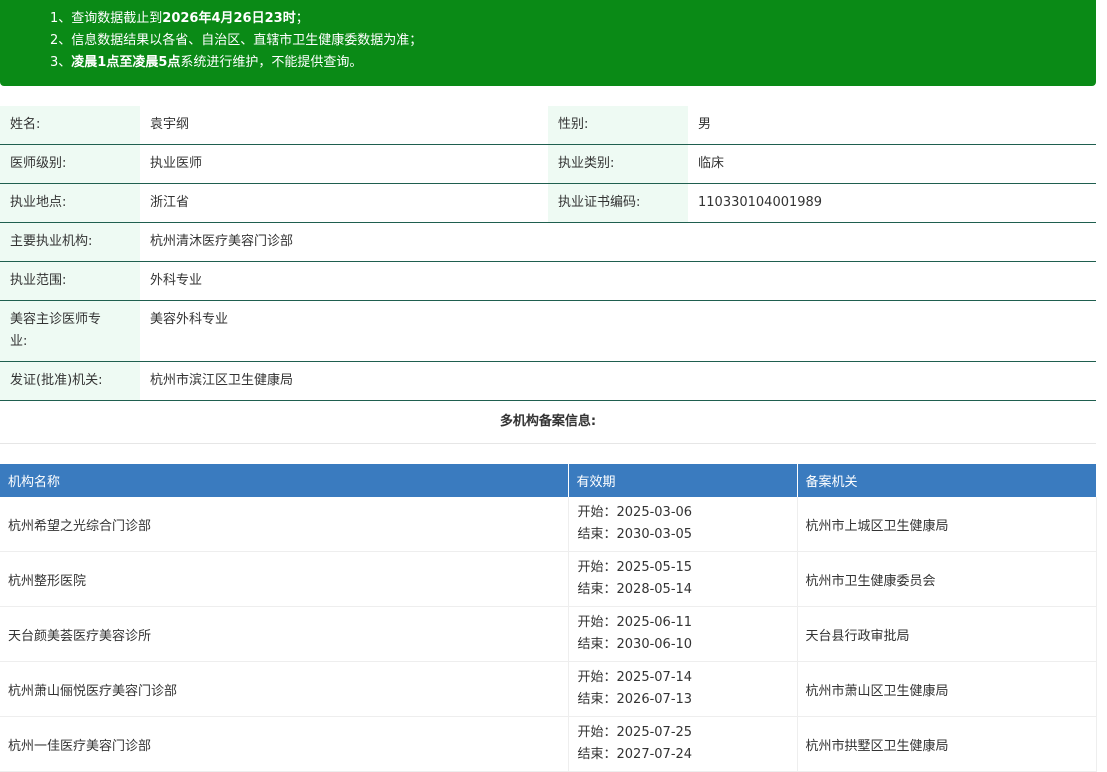 The width and height of the screenshot is (1107, 772). What do you see at coordinates (947, 524) in the screenshot?
I see `authority-cell: 杭州市上城区卫生健康局` at bounding box center [947, 524].